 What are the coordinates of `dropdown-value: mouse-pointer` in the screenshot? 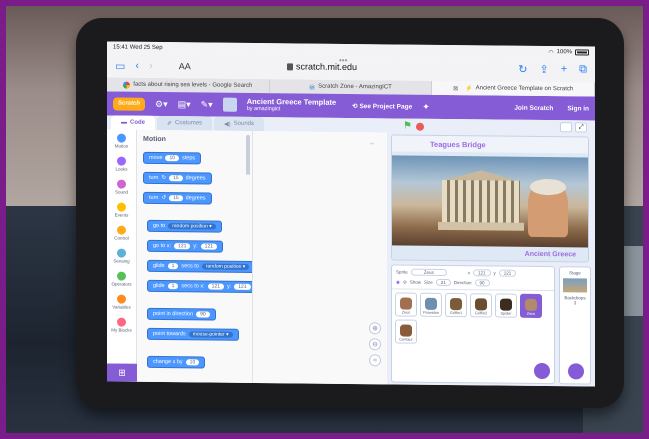 It's located at (208, 334).